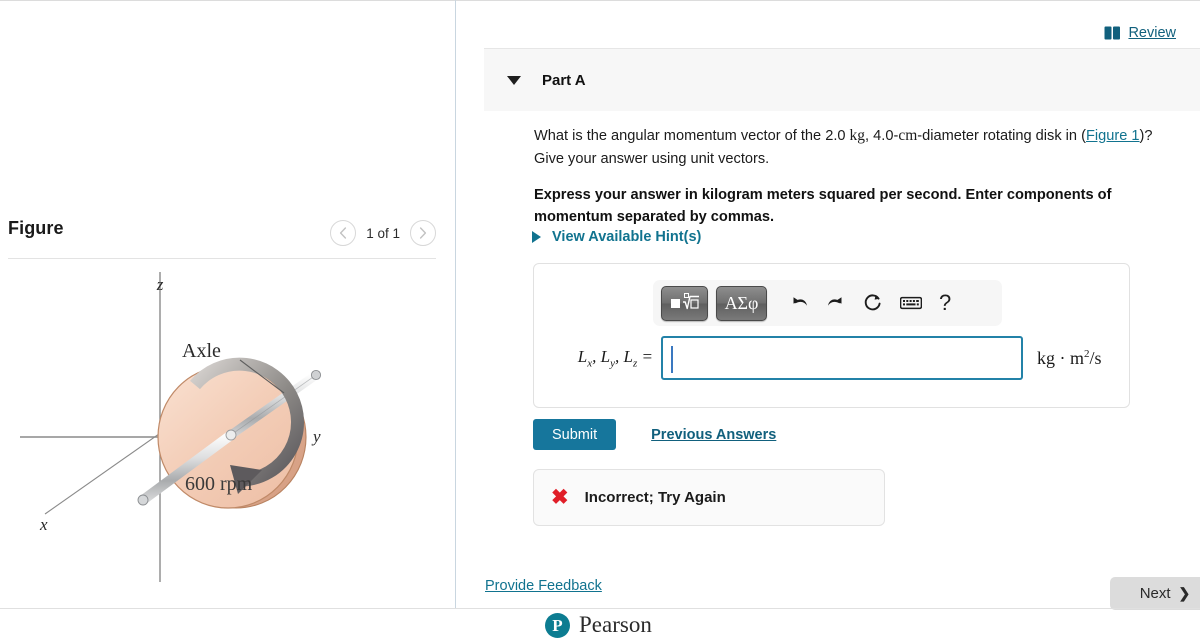  Describe the element at coordinates (575, 434) in the screenshot. I see `submit-button: Submit` at that location.